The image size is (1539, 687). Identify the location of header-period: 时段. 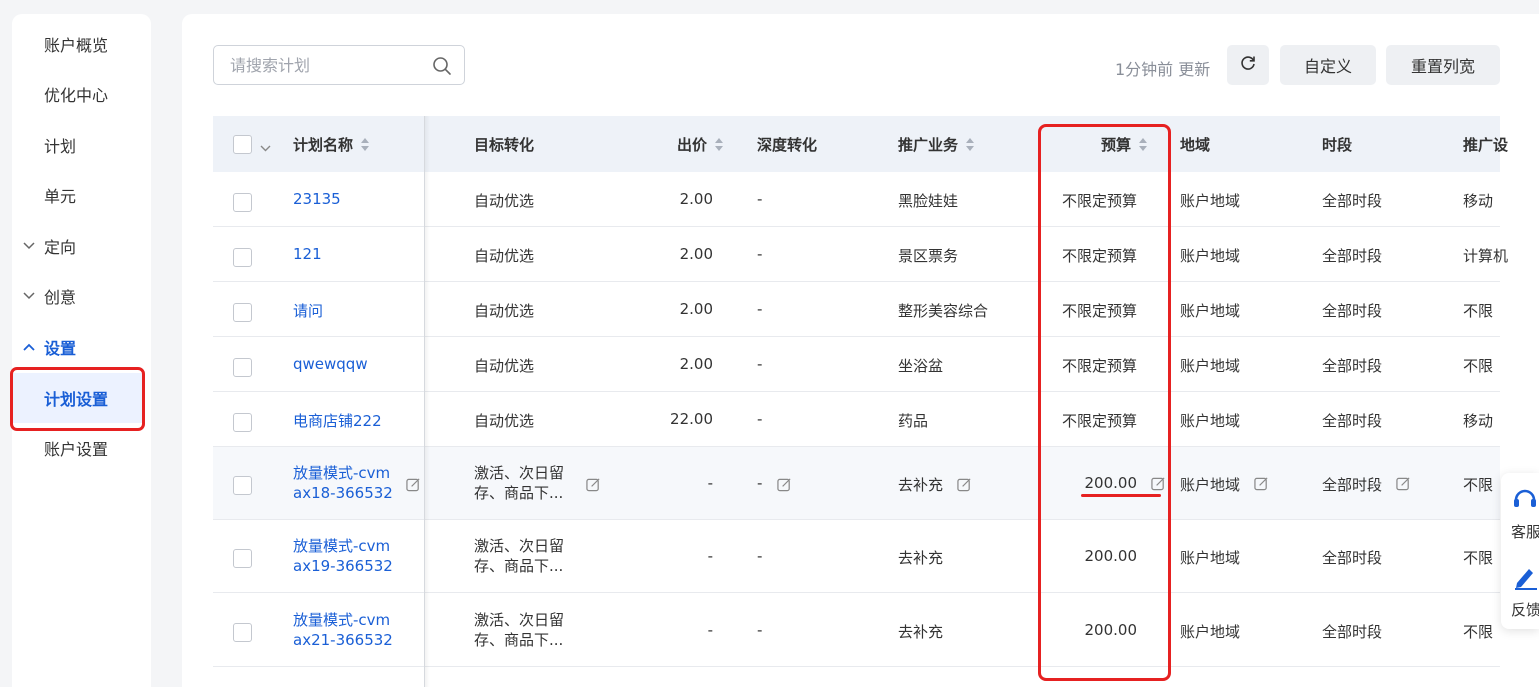
(1337, 145).